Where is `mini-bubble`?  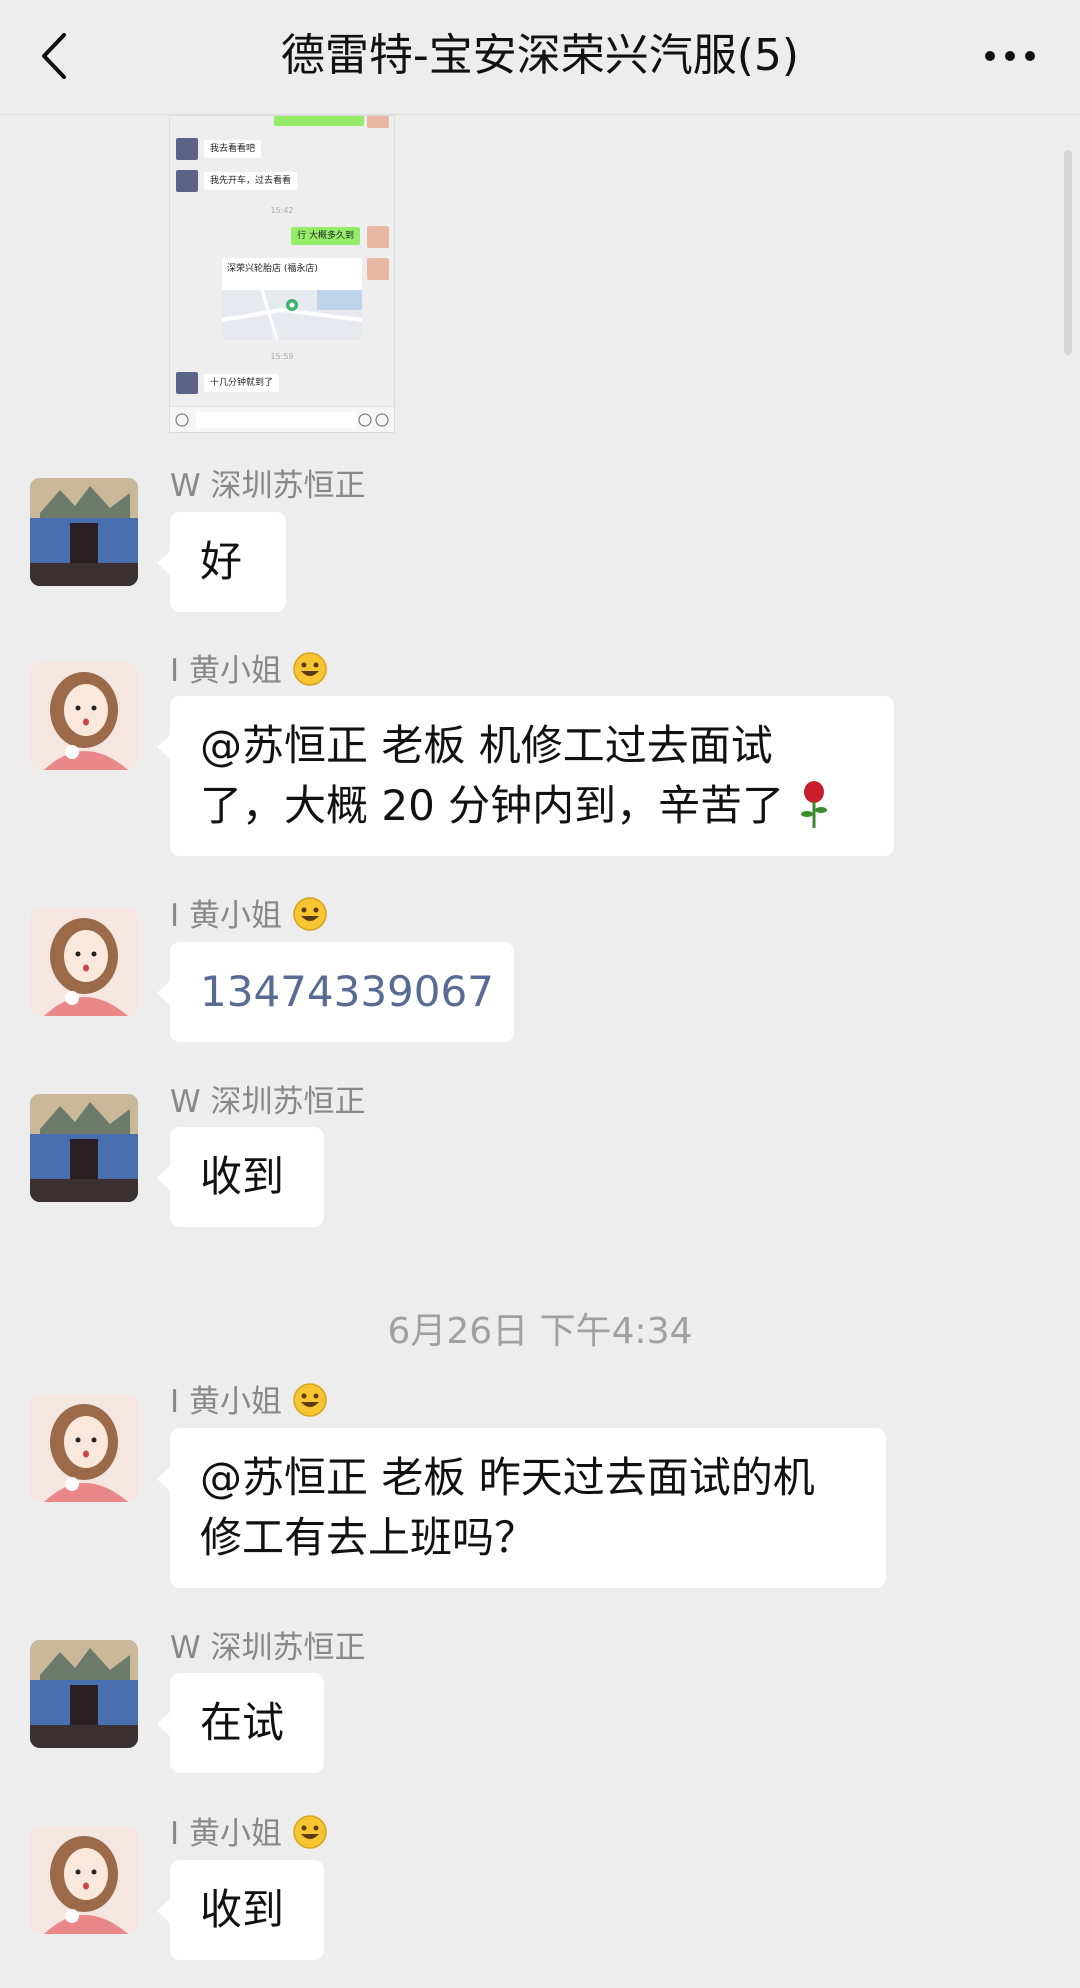 mini-bubble is located at coordinates (319, 121).